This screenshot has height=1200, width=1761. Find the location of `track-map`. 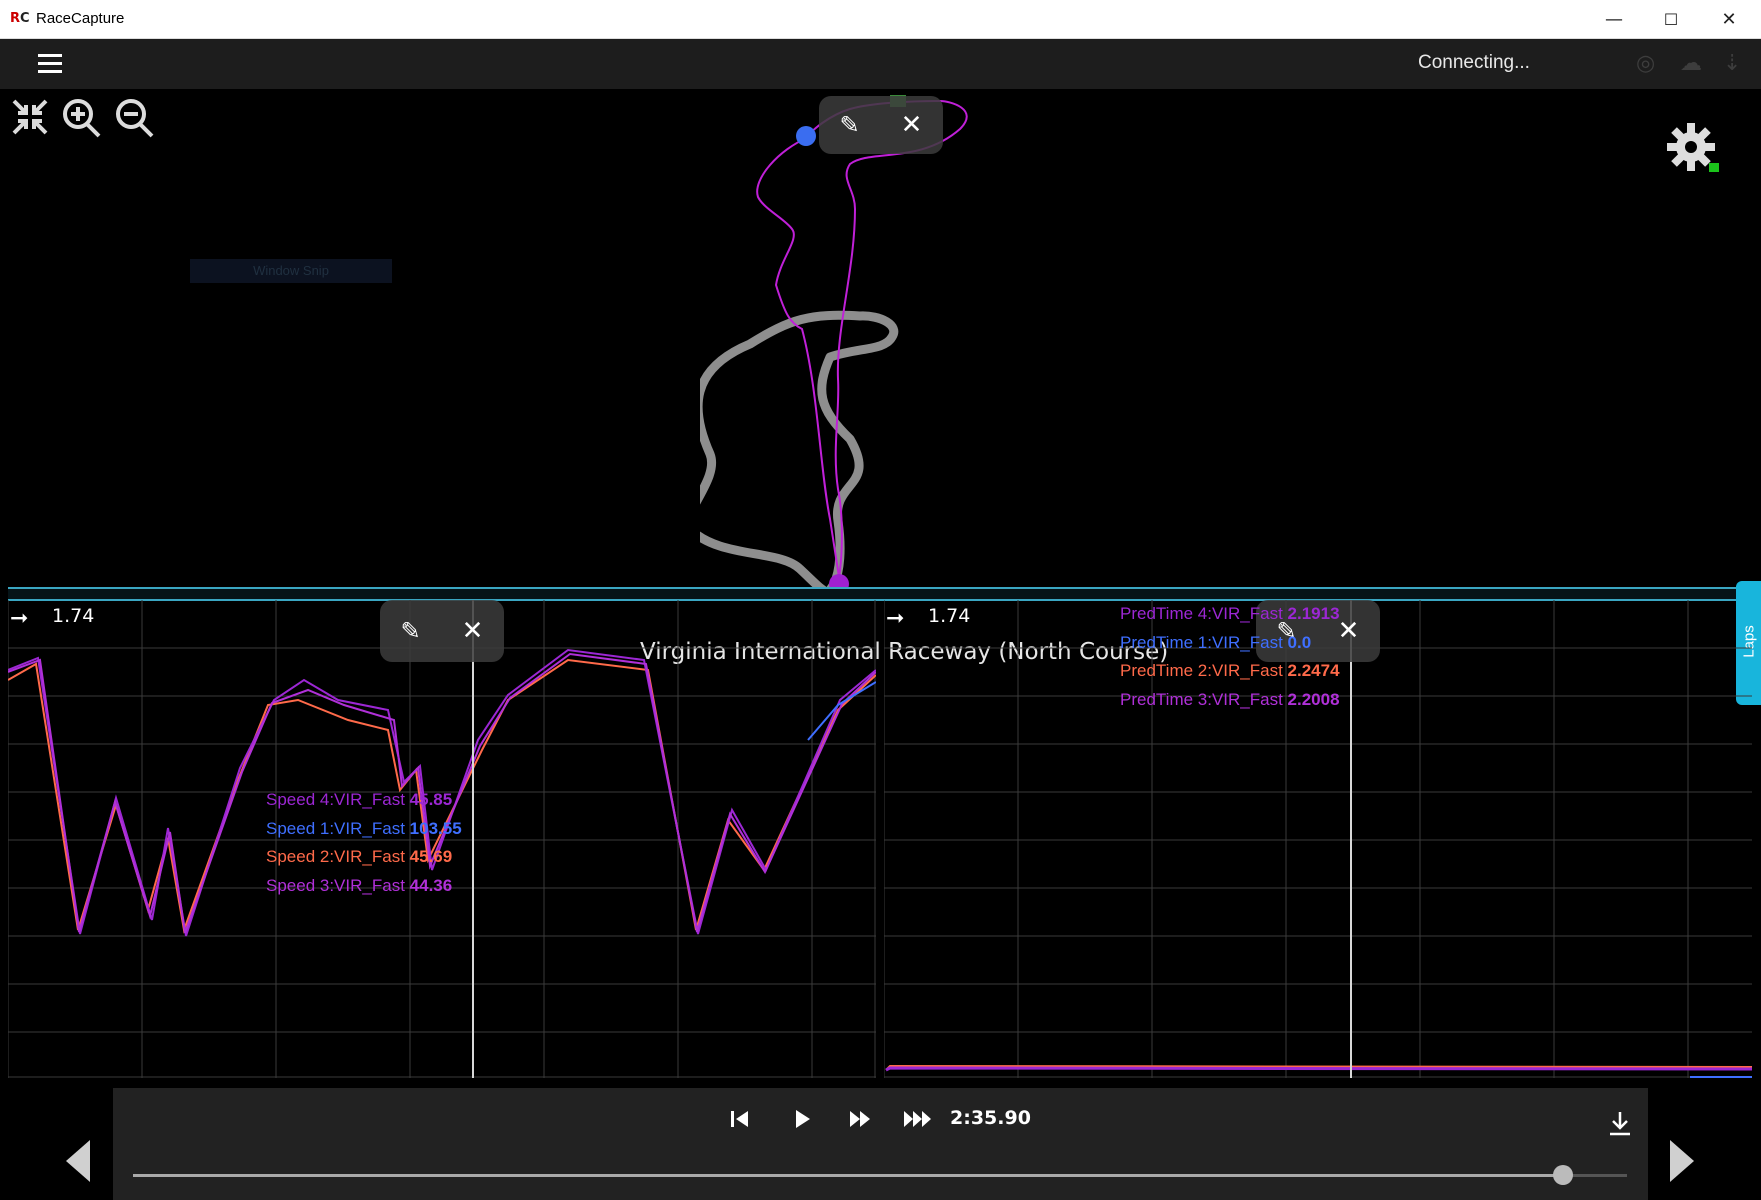

track-map is located at coordinates (870, 339).